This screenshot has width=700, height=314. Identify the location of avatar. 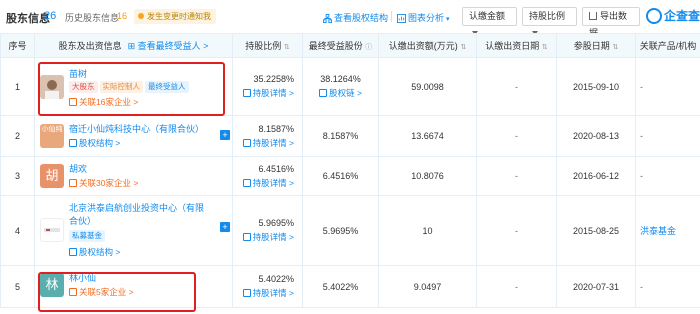
(52, 230).